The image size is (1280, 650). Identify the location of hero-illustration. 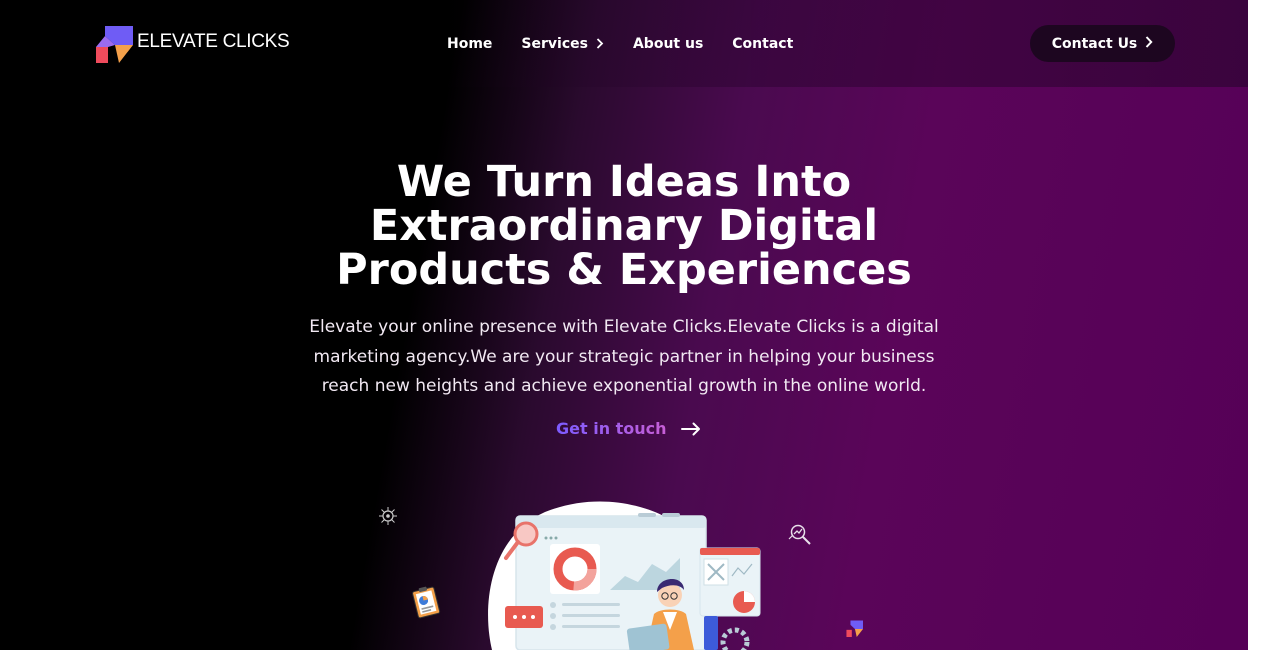
(620, 574).